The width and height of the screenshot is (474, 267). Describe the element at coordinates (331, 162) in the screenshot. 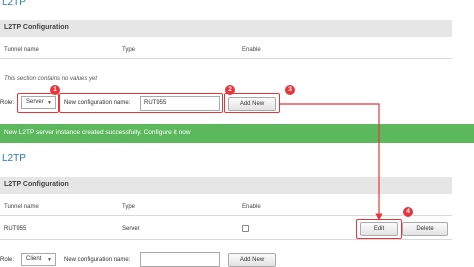

I see `connector-arrow` at that location.